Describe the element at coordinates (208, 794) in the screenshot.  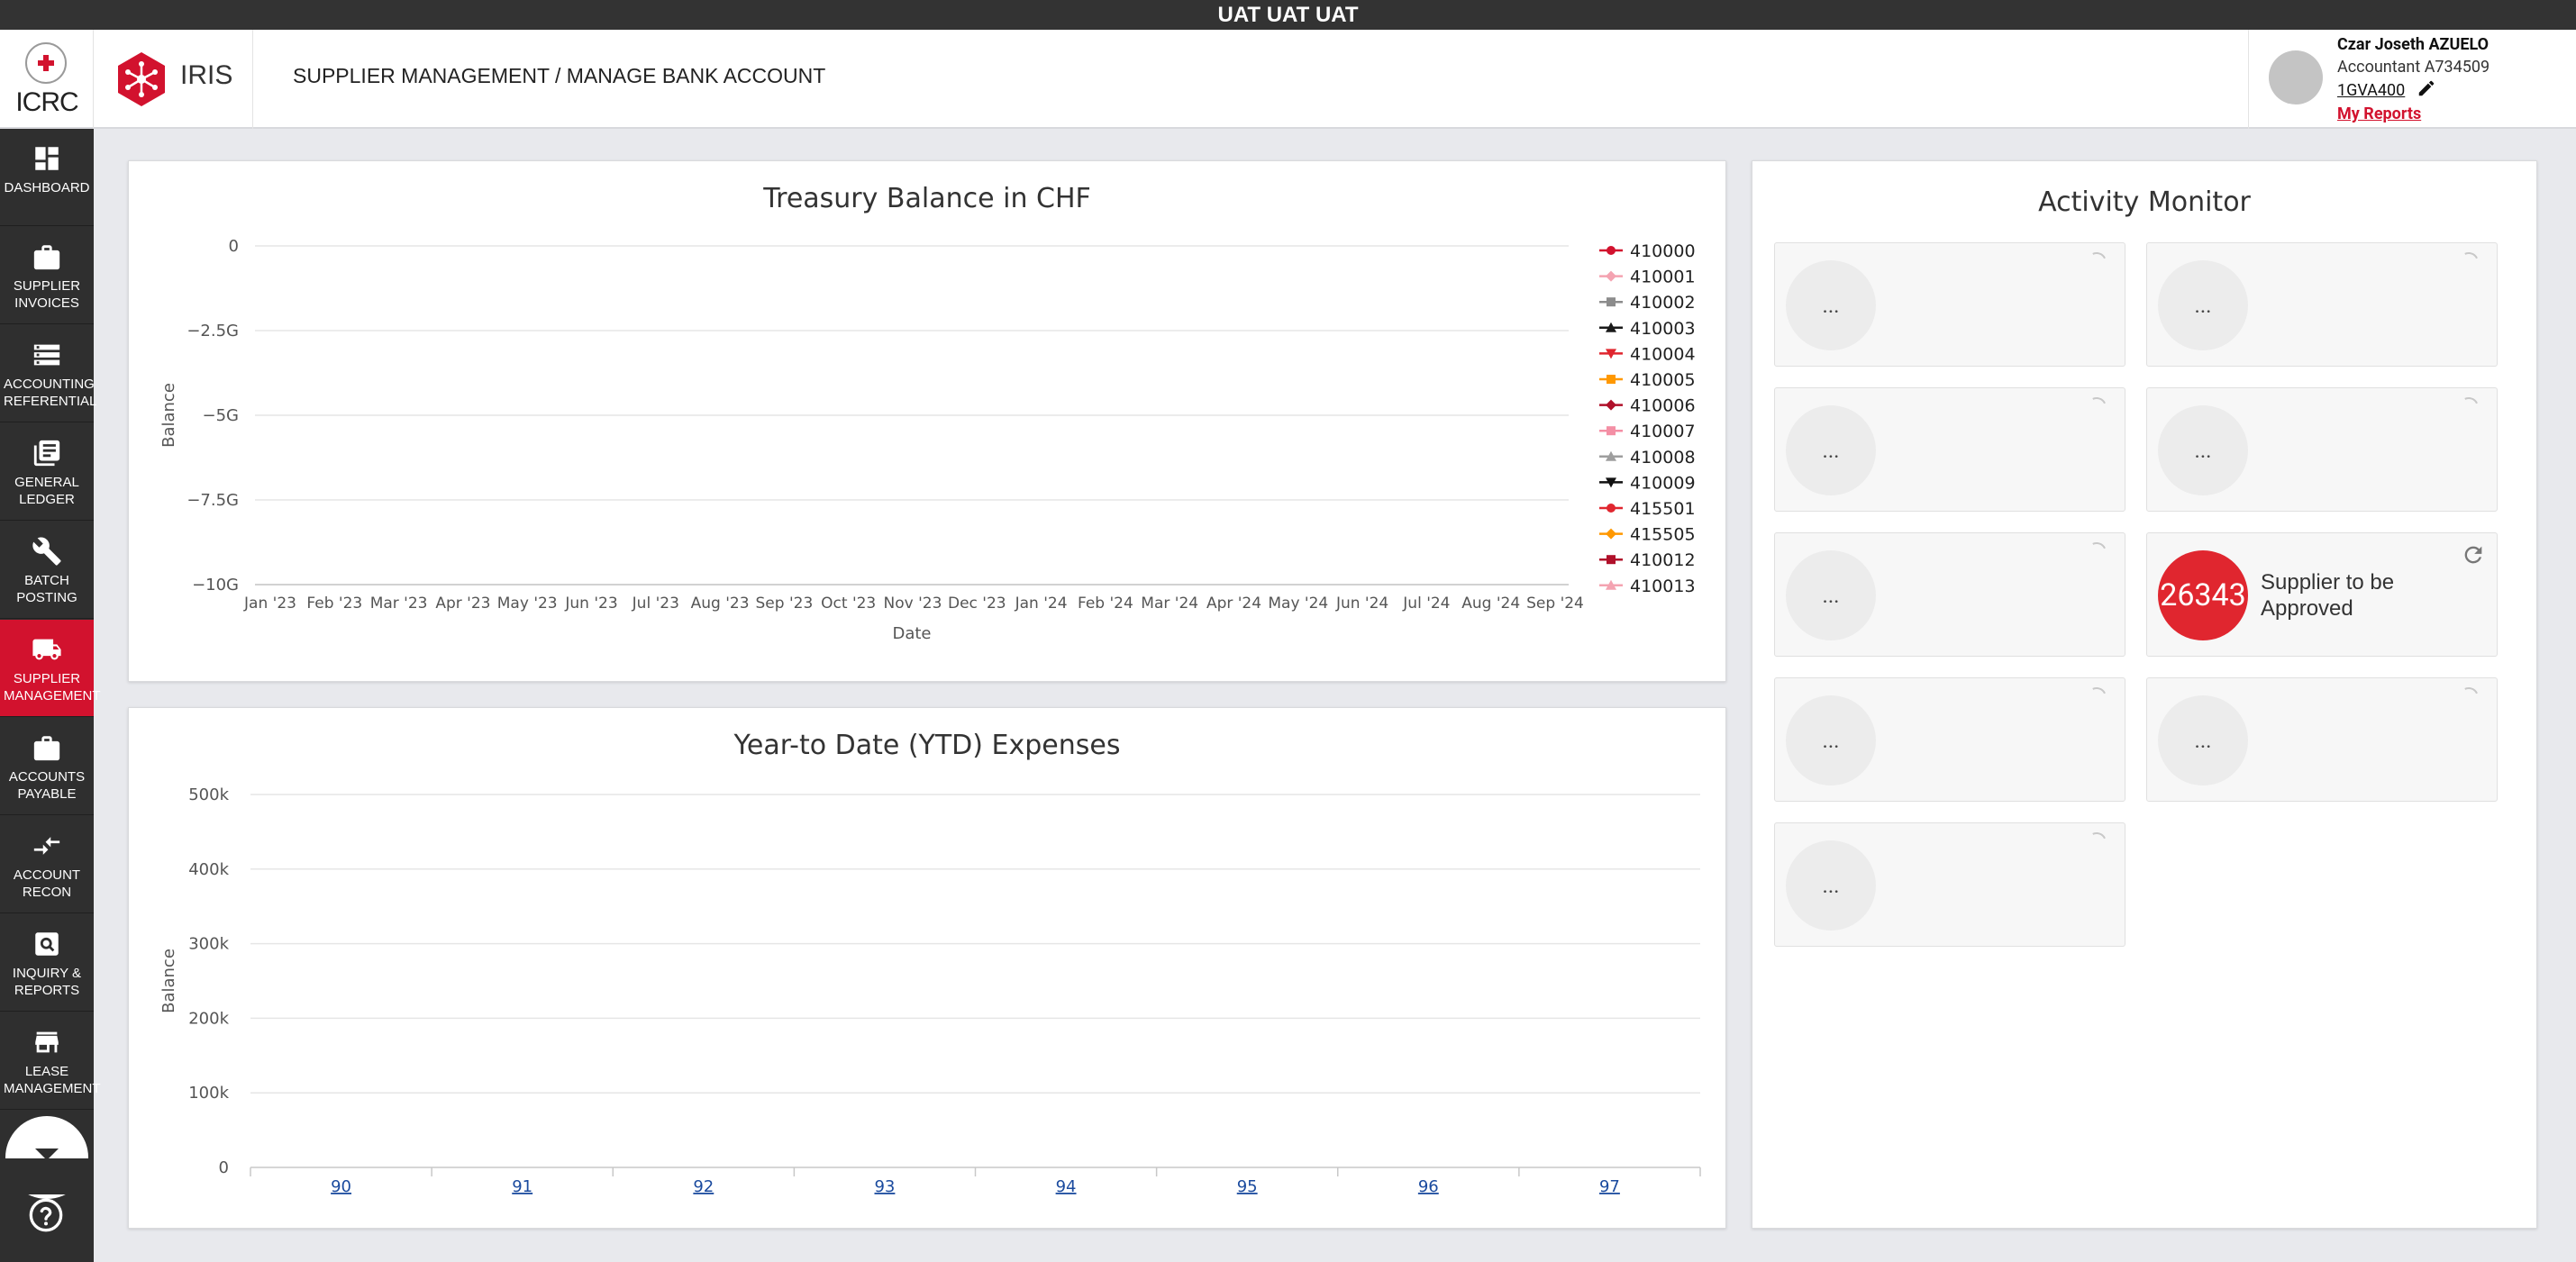
I see `y-tick-label: 500k` at that location.